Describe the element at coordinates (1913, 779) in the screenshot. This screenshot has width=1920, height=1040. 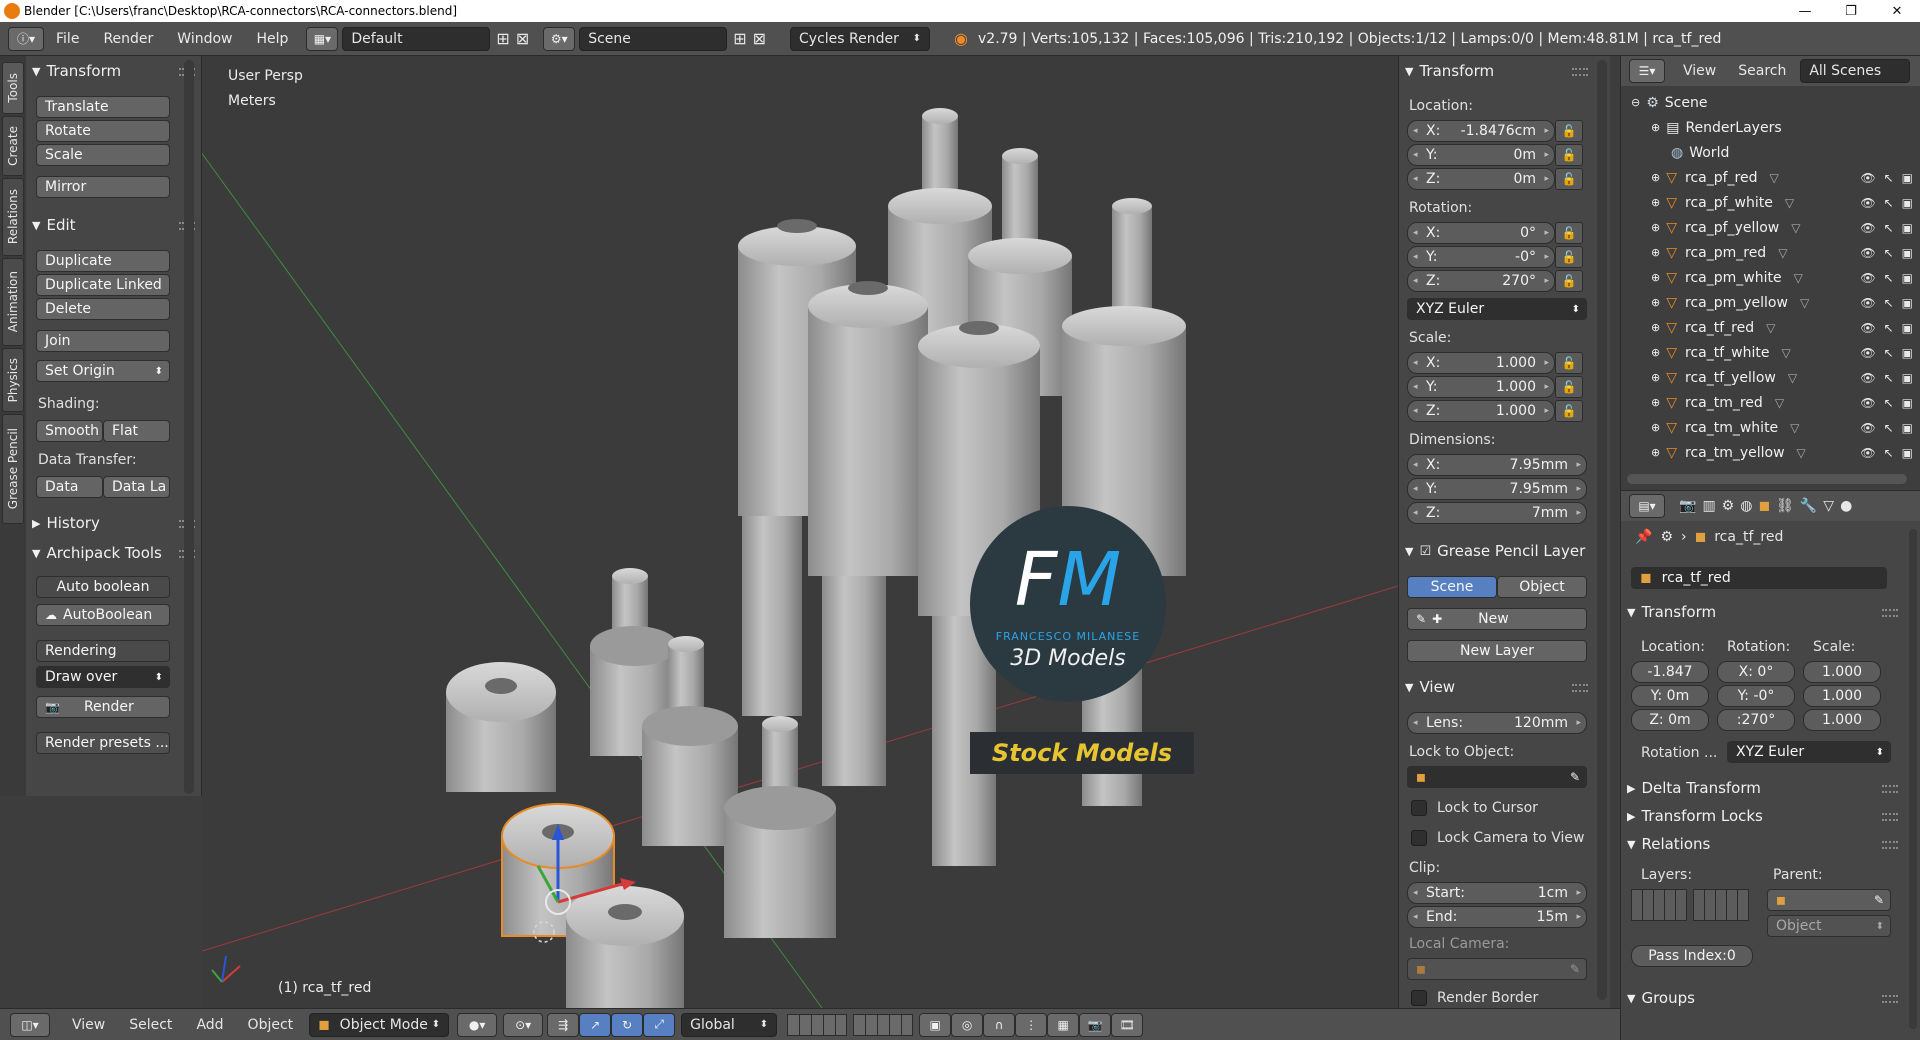
I see `properties-scrollbar` at that location.